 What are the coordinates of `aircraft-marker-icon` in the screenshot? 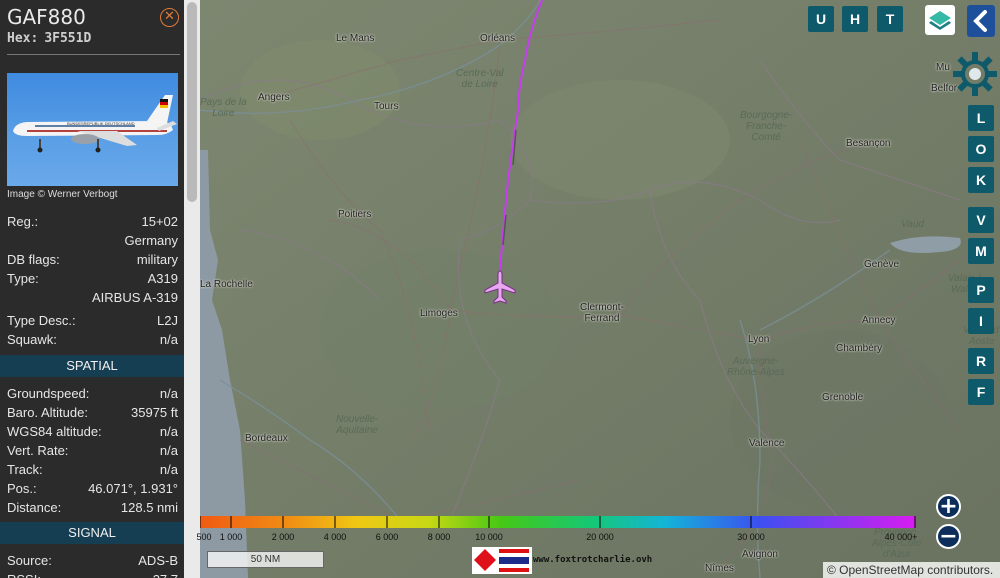 It's located at (500, 288).